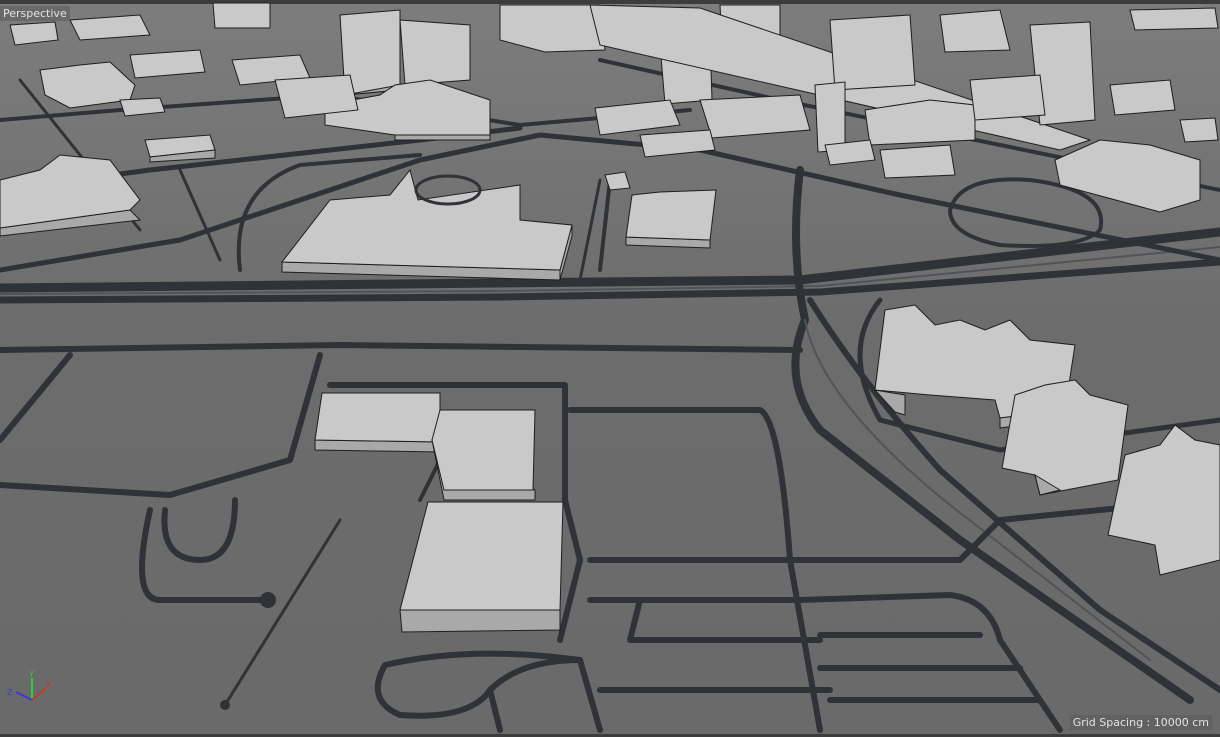  I want to click on axis-x-label: X, so click(49, 684).